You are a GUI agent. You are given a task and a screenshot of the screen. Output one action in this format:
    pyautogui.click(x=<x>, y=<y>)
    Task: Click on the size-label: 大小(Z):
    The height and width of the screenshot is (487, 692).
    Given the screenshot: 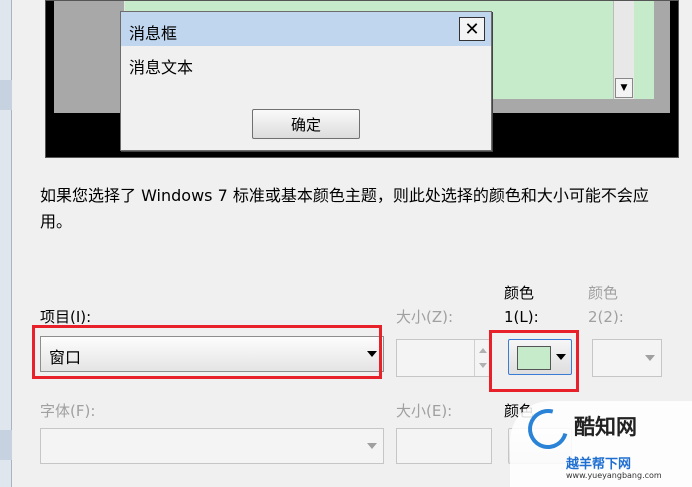 What is the action you would take?
    pyautogui.click(x=425, y=317)
    